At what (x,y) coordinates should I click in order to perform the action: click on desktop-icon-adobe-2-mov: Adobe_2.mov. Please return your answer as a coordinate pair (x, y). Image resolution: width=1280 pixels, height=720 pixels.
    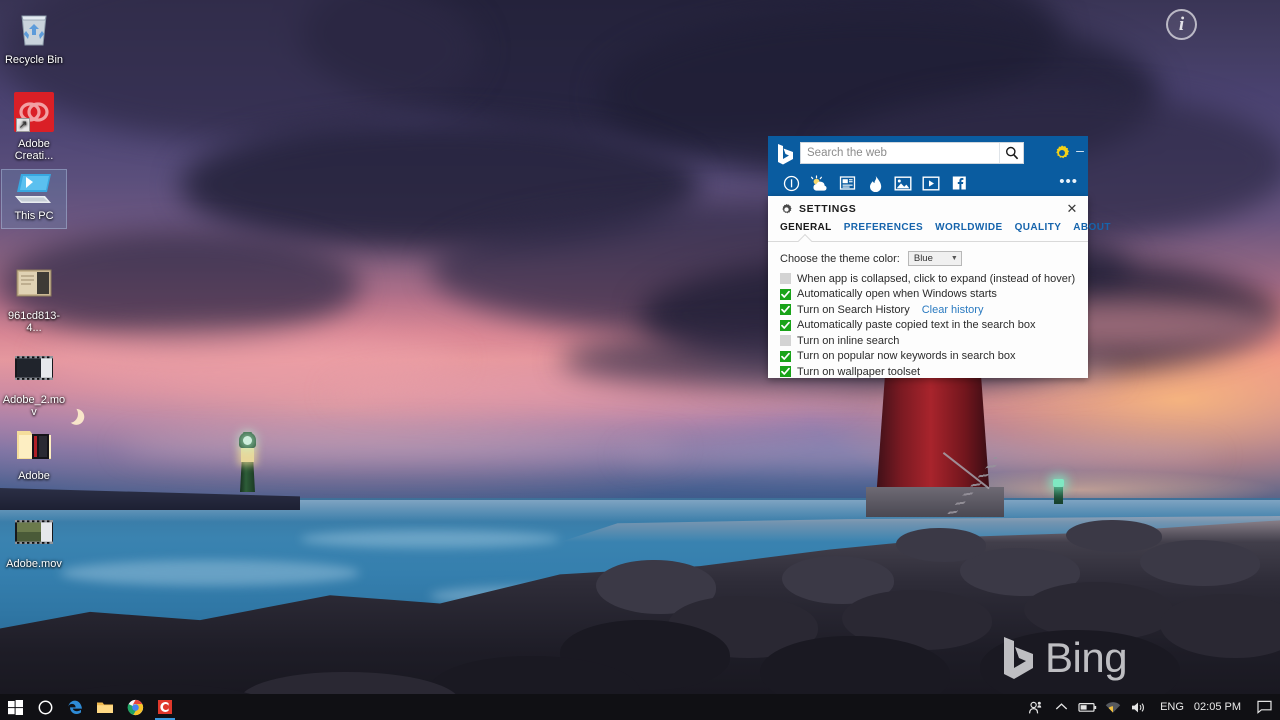
    Looking at the image, I should click on (34, 381).